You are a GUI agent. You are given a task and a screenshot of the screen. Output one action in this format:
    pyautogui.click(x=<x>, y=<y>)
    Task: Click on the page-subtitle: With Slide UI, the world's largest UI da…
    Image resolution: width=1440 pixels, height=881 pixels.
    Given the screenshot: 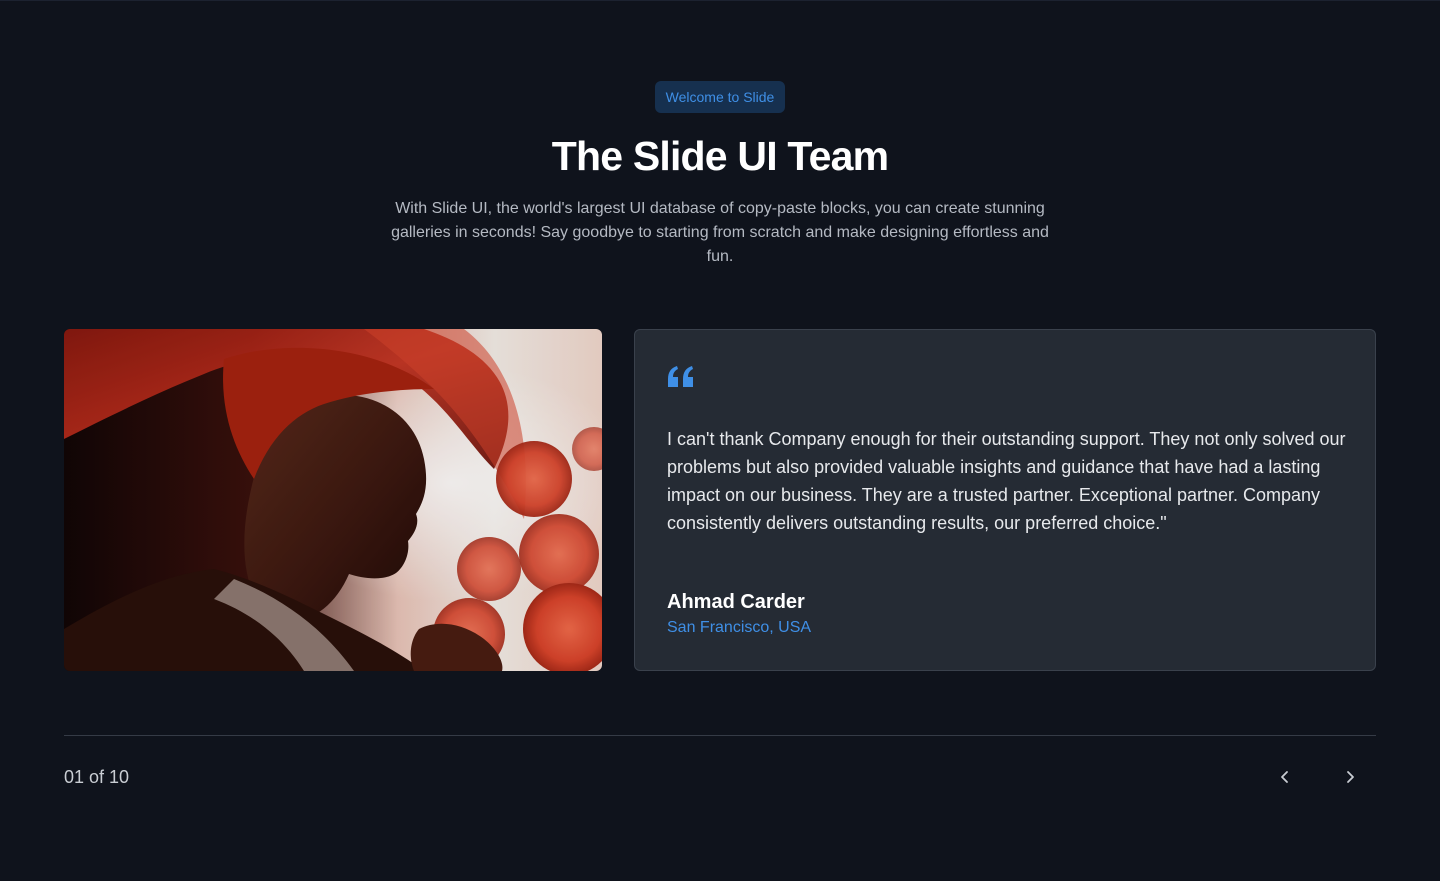 What is the action you would take?
    pyautogui.click(x=720, y=232)
    